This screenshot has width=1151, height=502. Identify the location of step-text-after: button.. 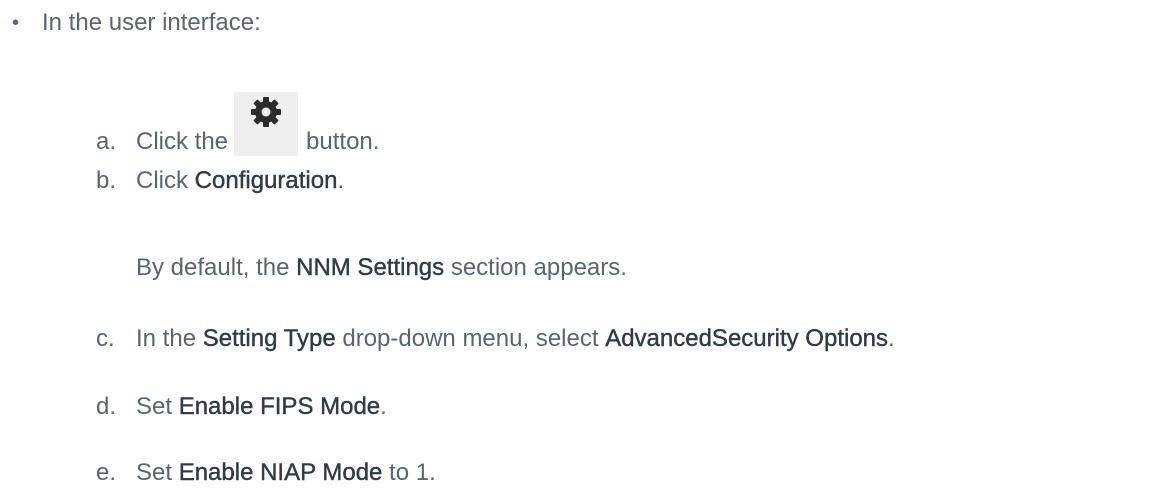
(343, 141).